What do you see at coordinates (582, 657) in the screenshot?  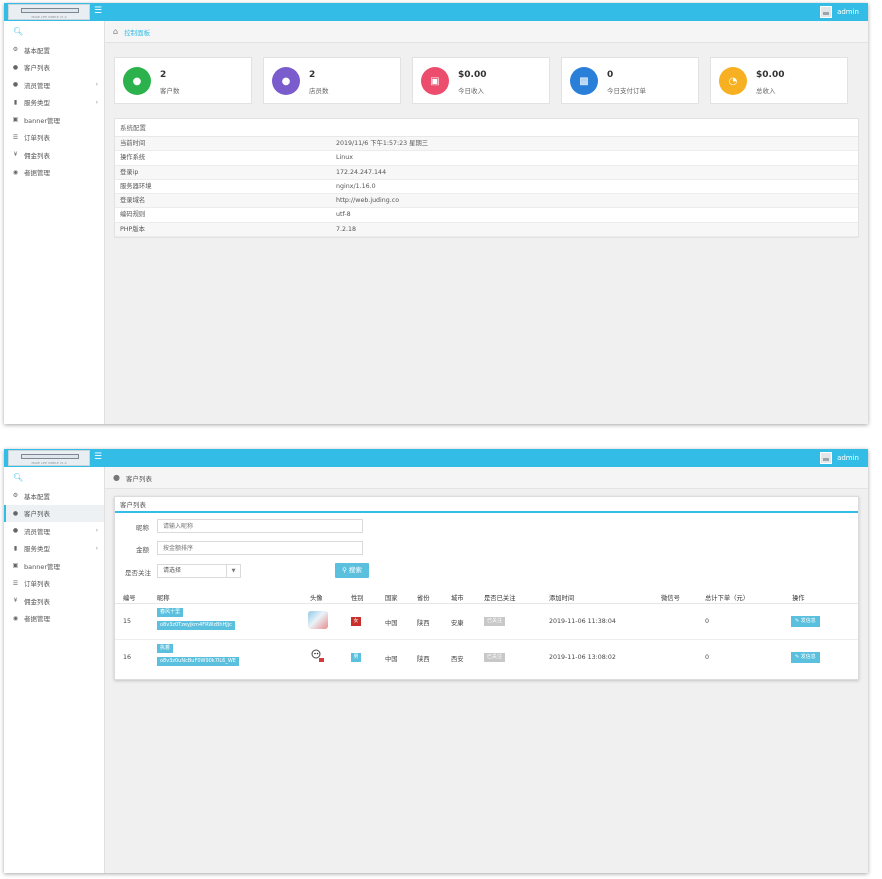 I see `cell-added-time: 2019-11-06 13:08:02` at bounding box center [582, 657].